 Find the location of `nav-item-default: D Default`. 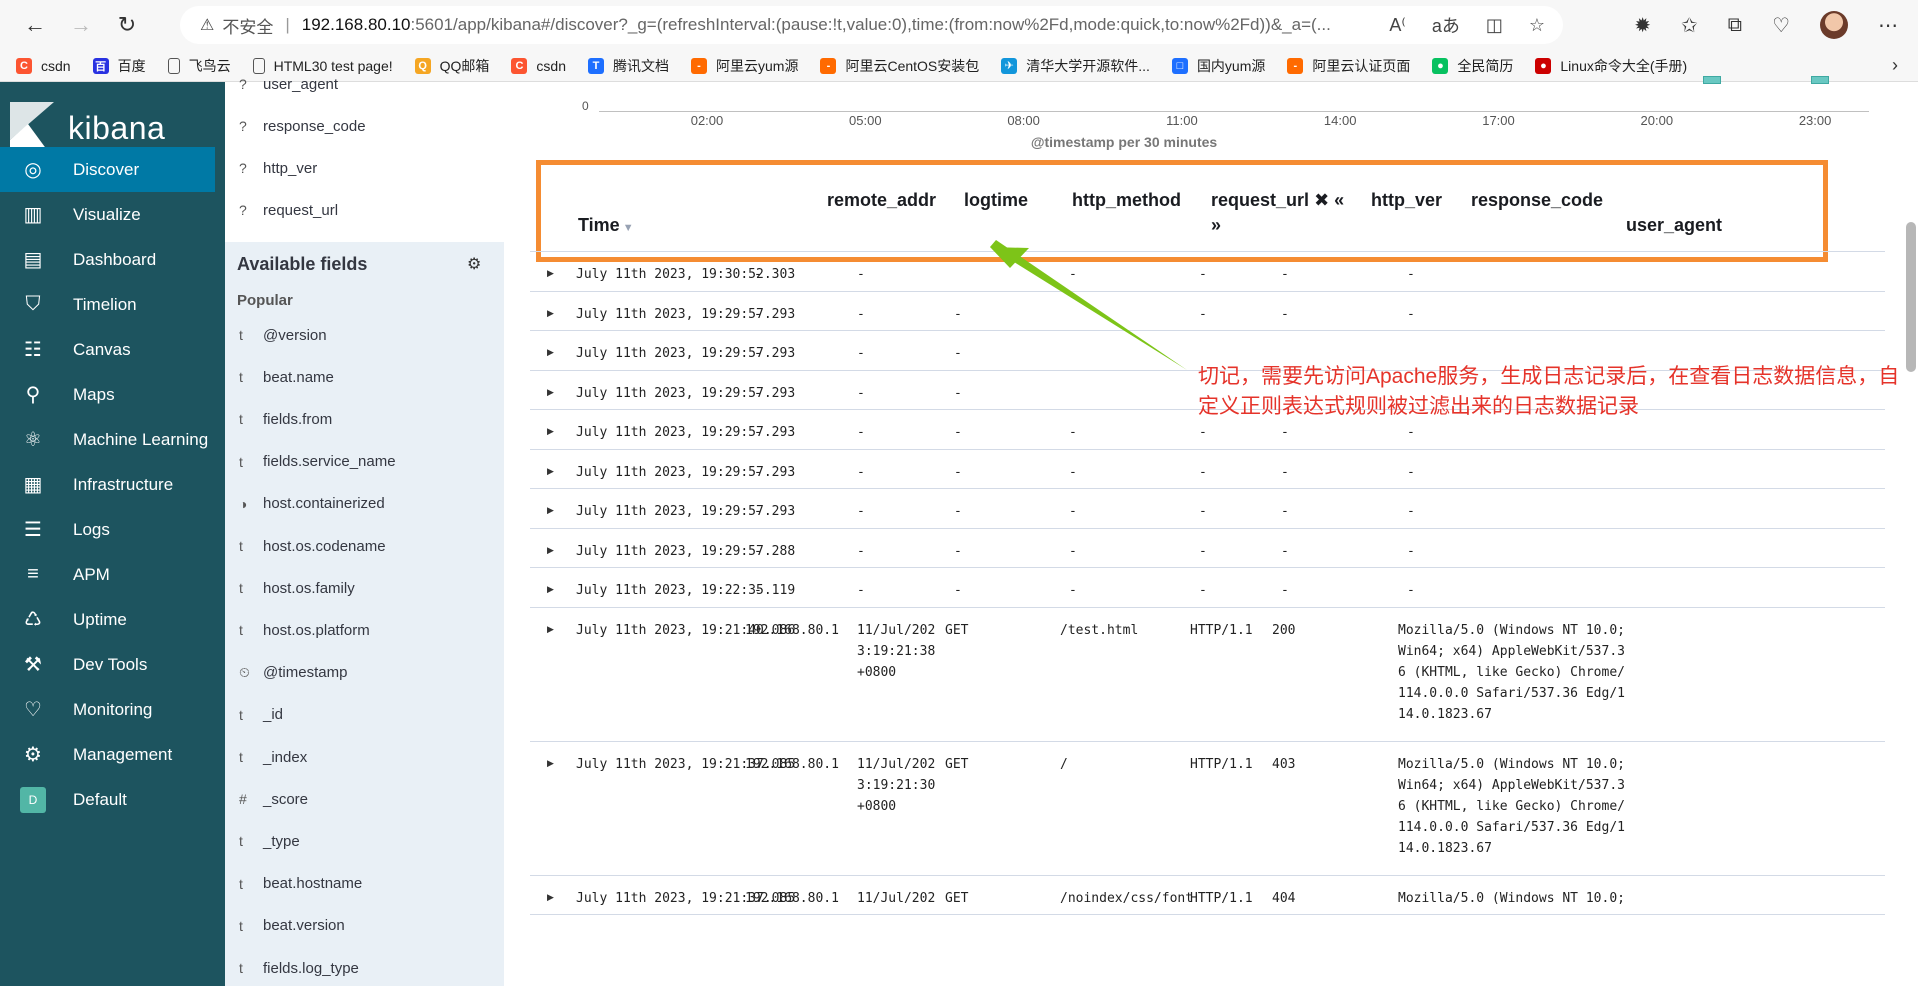

nav-item-default: D Default is located at coordinates (112, 799).